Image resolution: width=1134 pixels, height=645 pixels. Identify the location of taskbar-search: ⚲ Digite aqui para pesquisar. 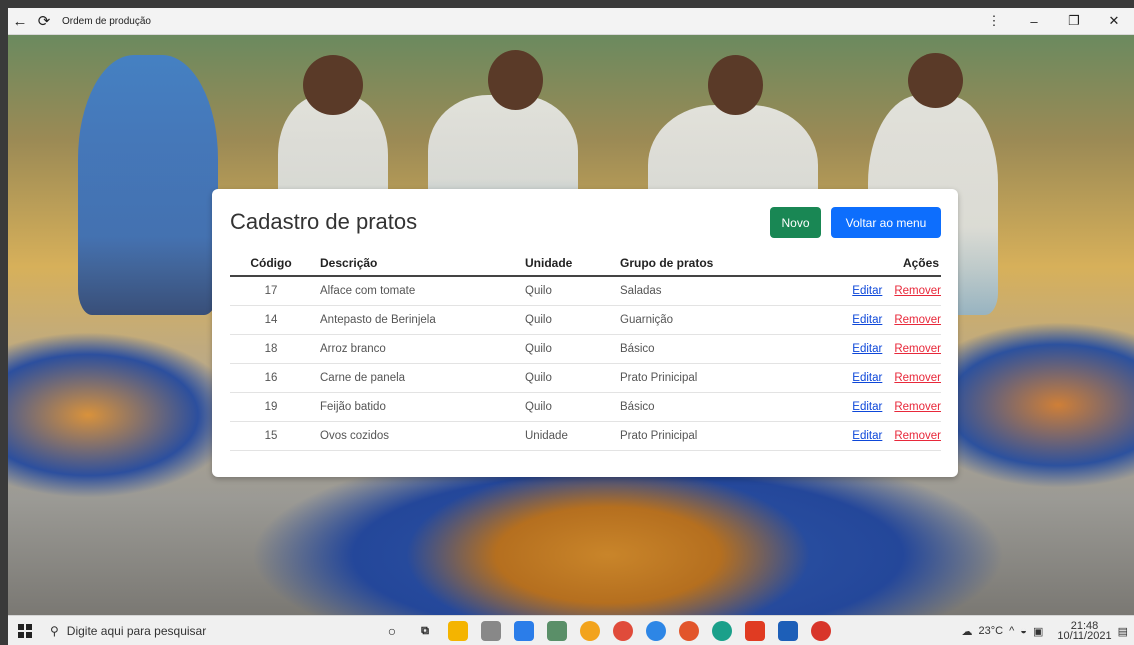
(196, 630).